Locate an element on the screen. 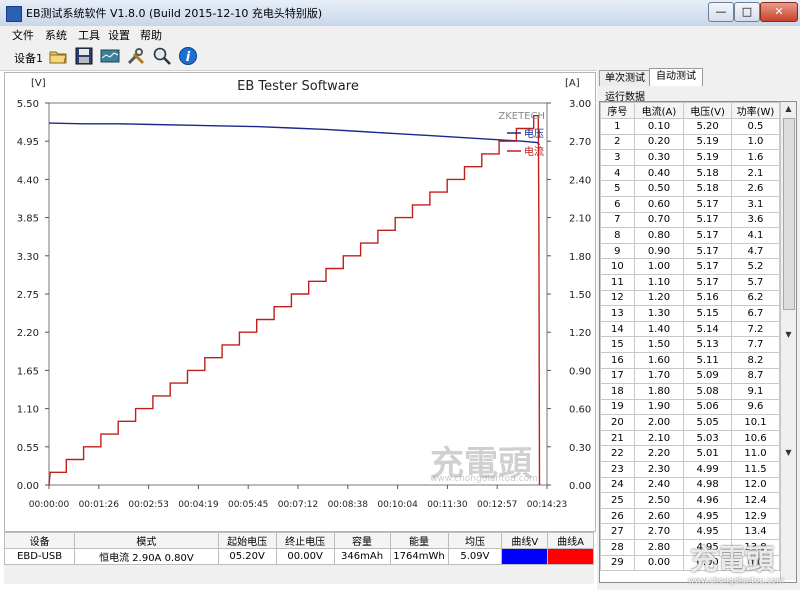  close-button: ✕ is located at coordinates (779, 12).